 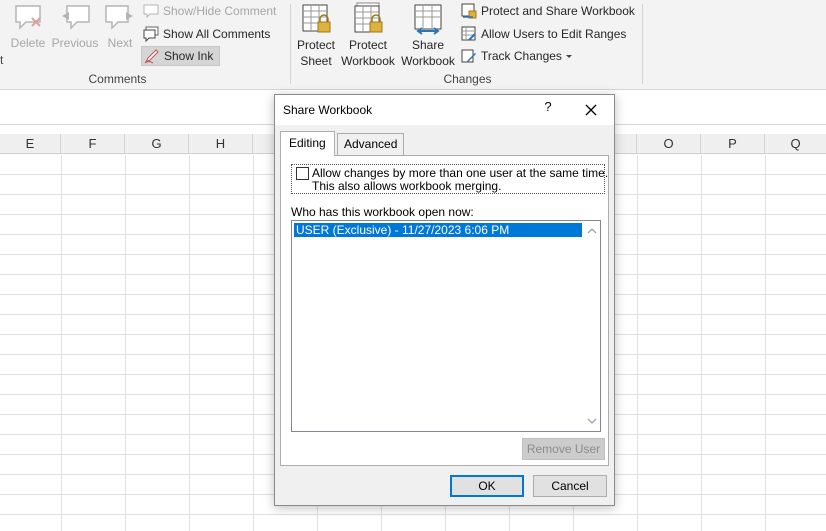 I want to click on protect-workbook-label-1: Protect, so click(x=367, y=45).